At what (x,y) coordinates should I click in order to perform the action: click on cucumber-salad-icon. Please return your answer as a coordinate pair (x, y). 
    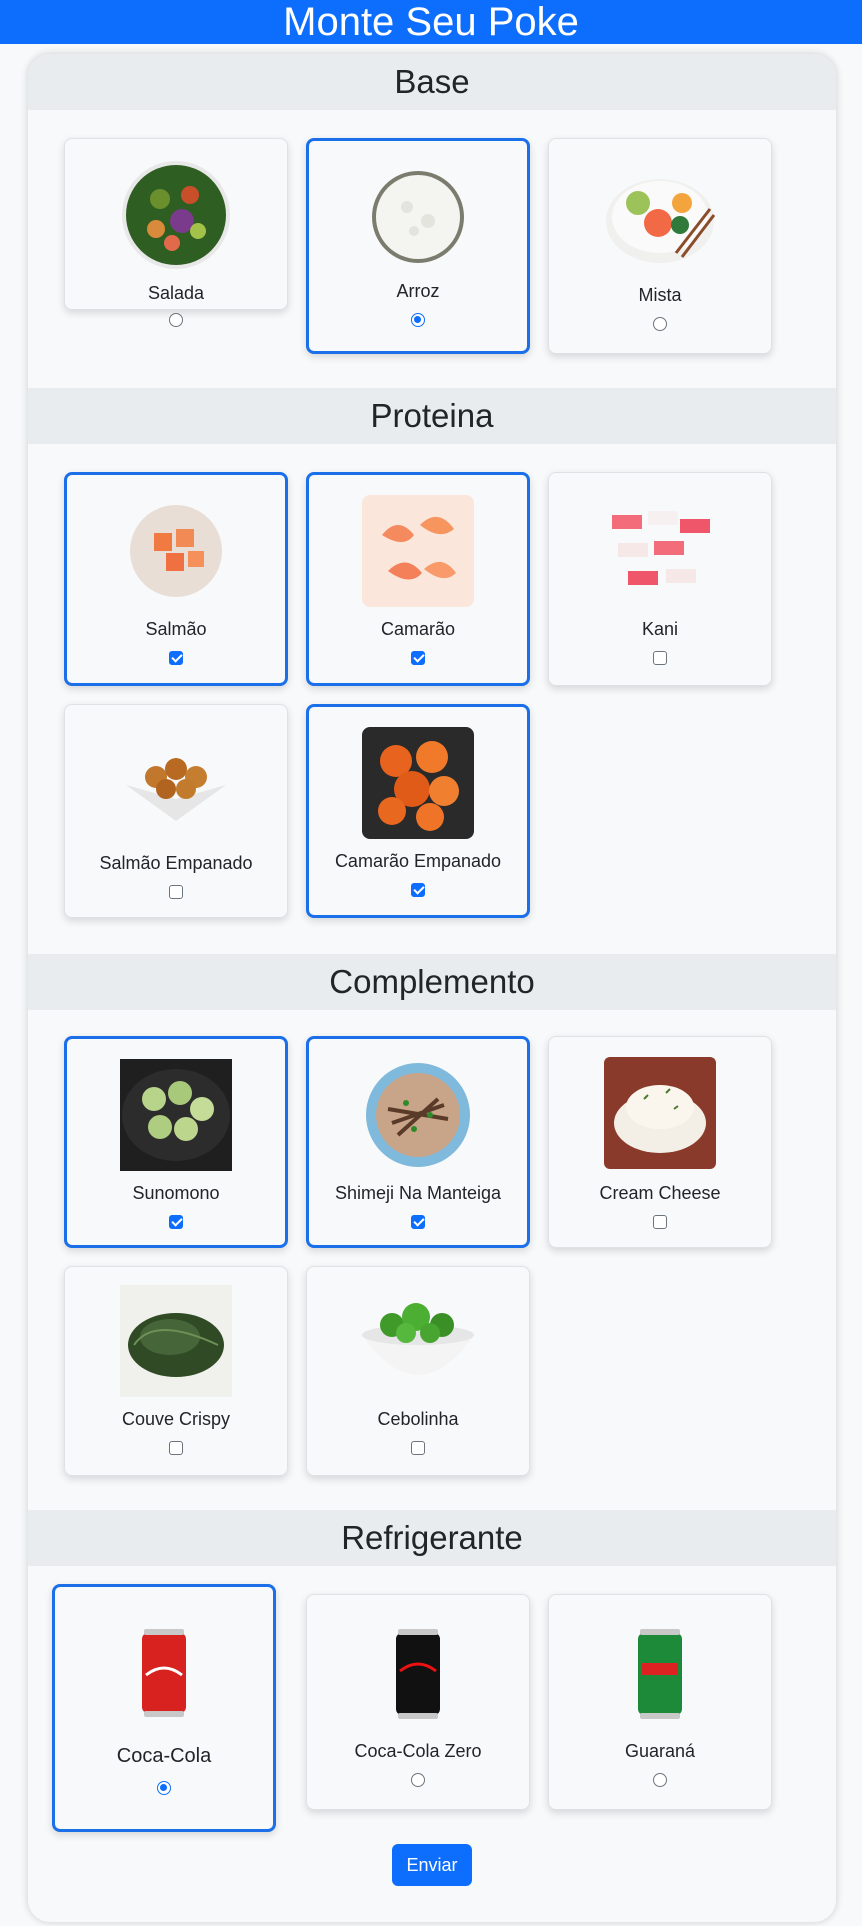
    Looking at the image, I should click on (176, 1115).